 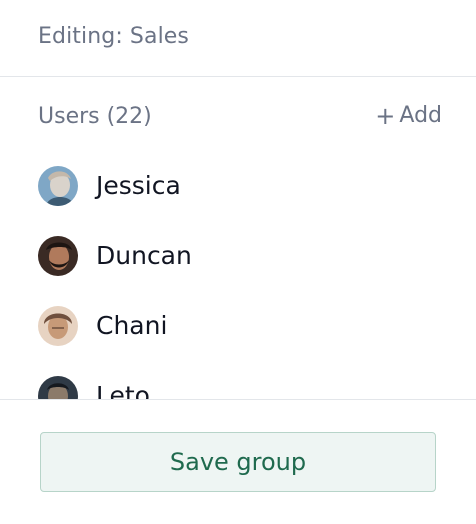 I want to click on user-row-duncan: Duncan, so click(x=238, y=252).